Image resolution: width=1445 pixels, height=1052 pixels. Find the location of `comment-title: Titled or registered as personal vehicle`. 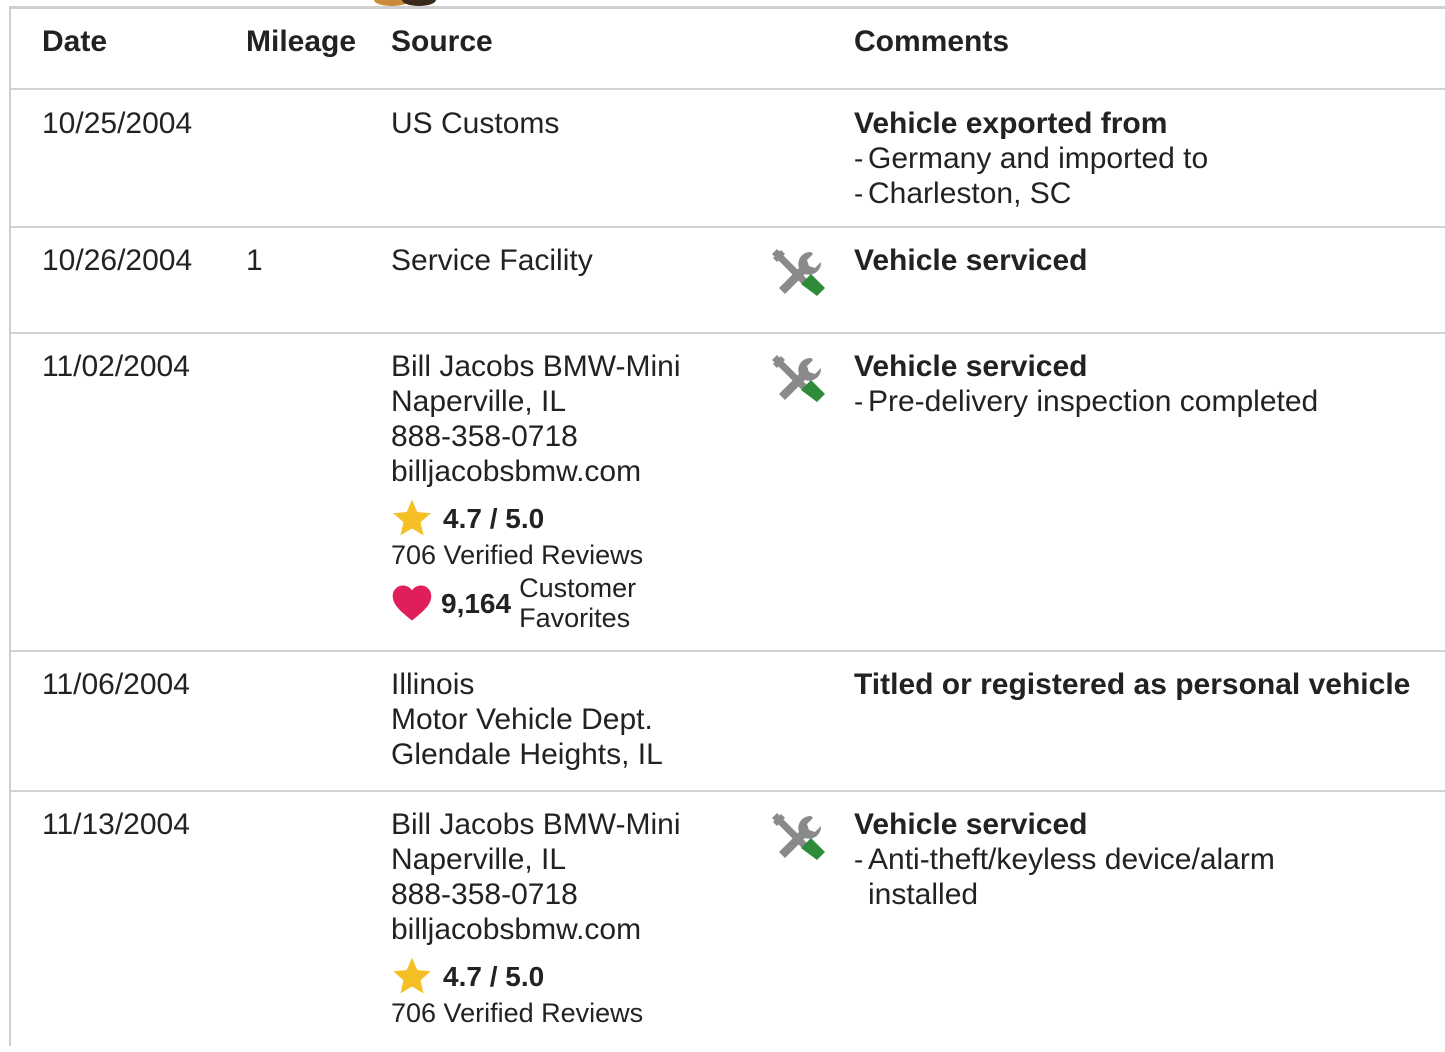

comment-title: Titled or registered as personal vehicle is located at coordinates (1132, 684).